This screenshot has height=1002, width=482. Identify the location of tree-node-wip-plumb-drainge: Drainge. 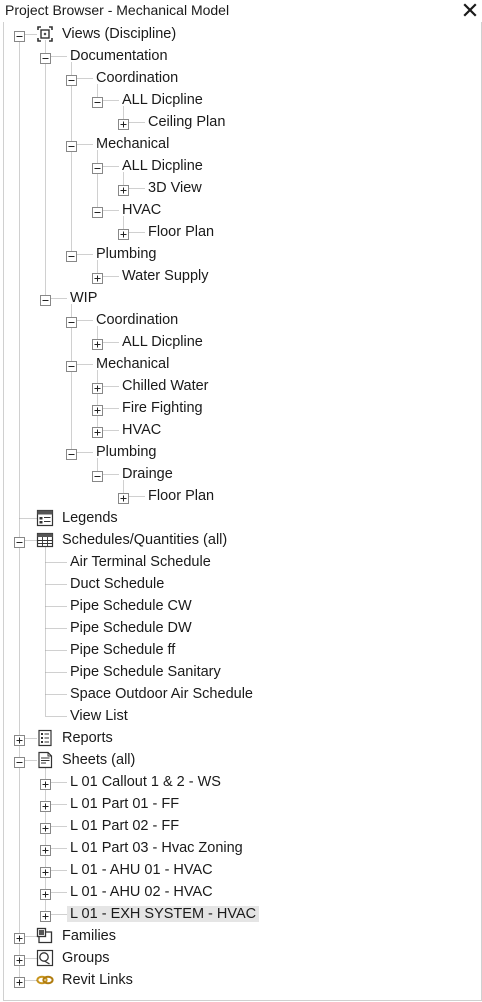
(147, 474).